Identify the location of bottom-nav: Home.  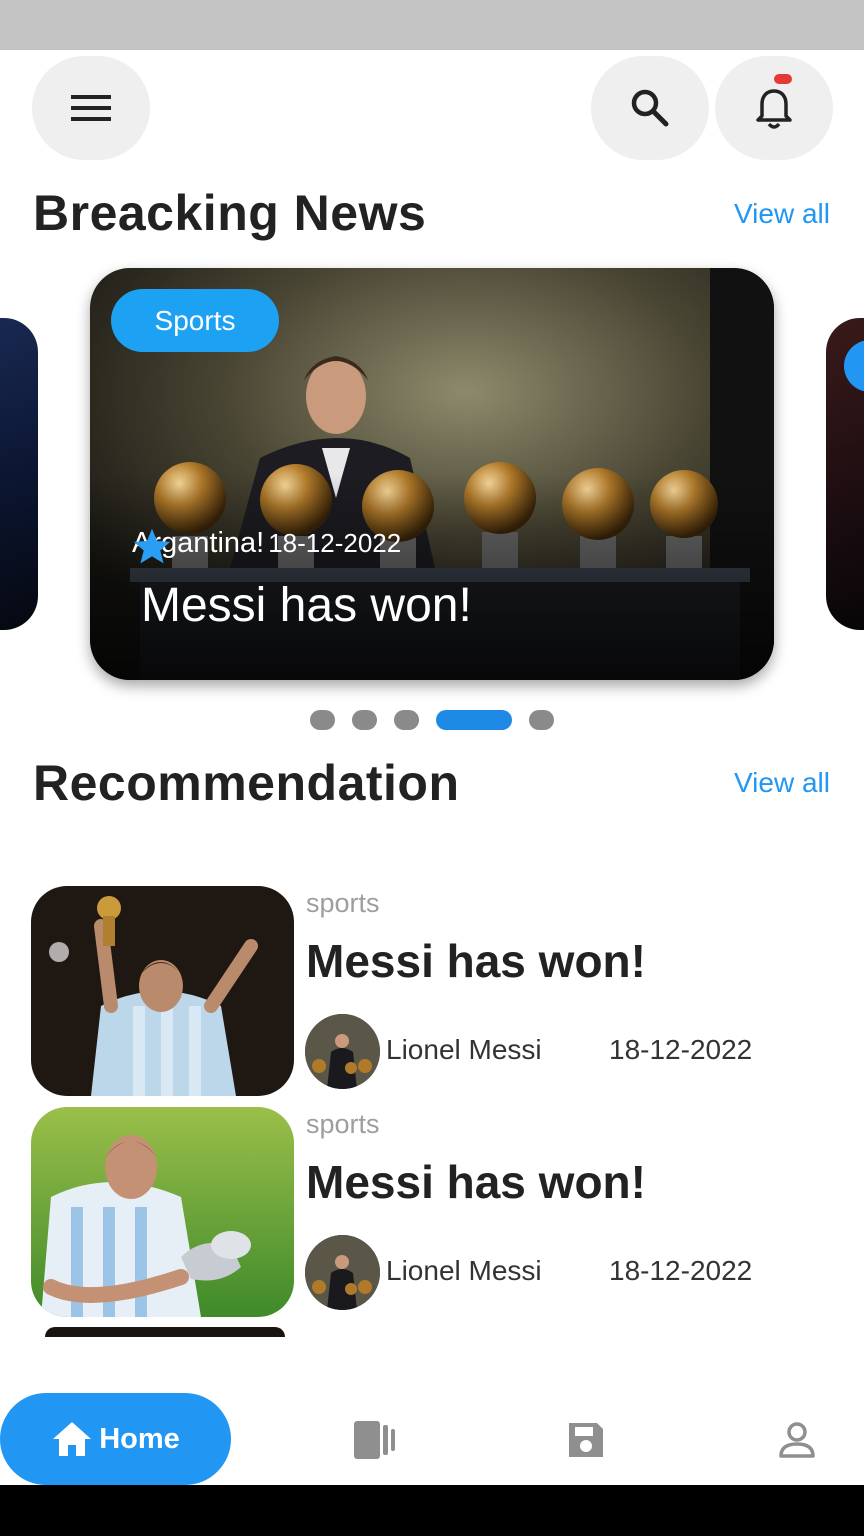
(432, 1437).